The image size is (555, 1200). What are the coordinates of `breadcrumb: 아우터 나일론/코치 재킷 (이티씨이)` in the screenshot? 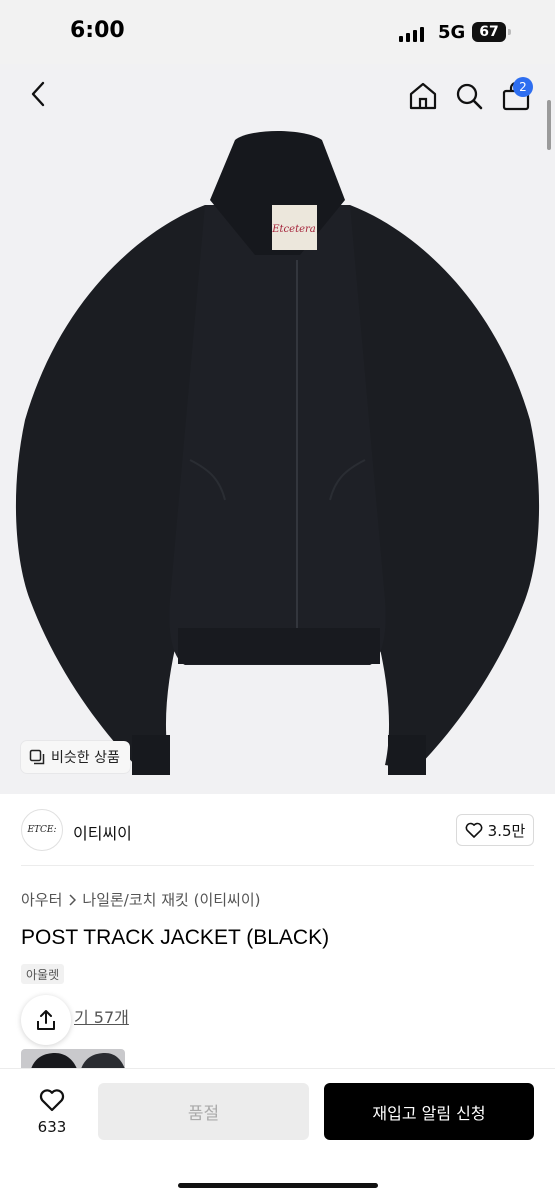 It's located at (141, 899).